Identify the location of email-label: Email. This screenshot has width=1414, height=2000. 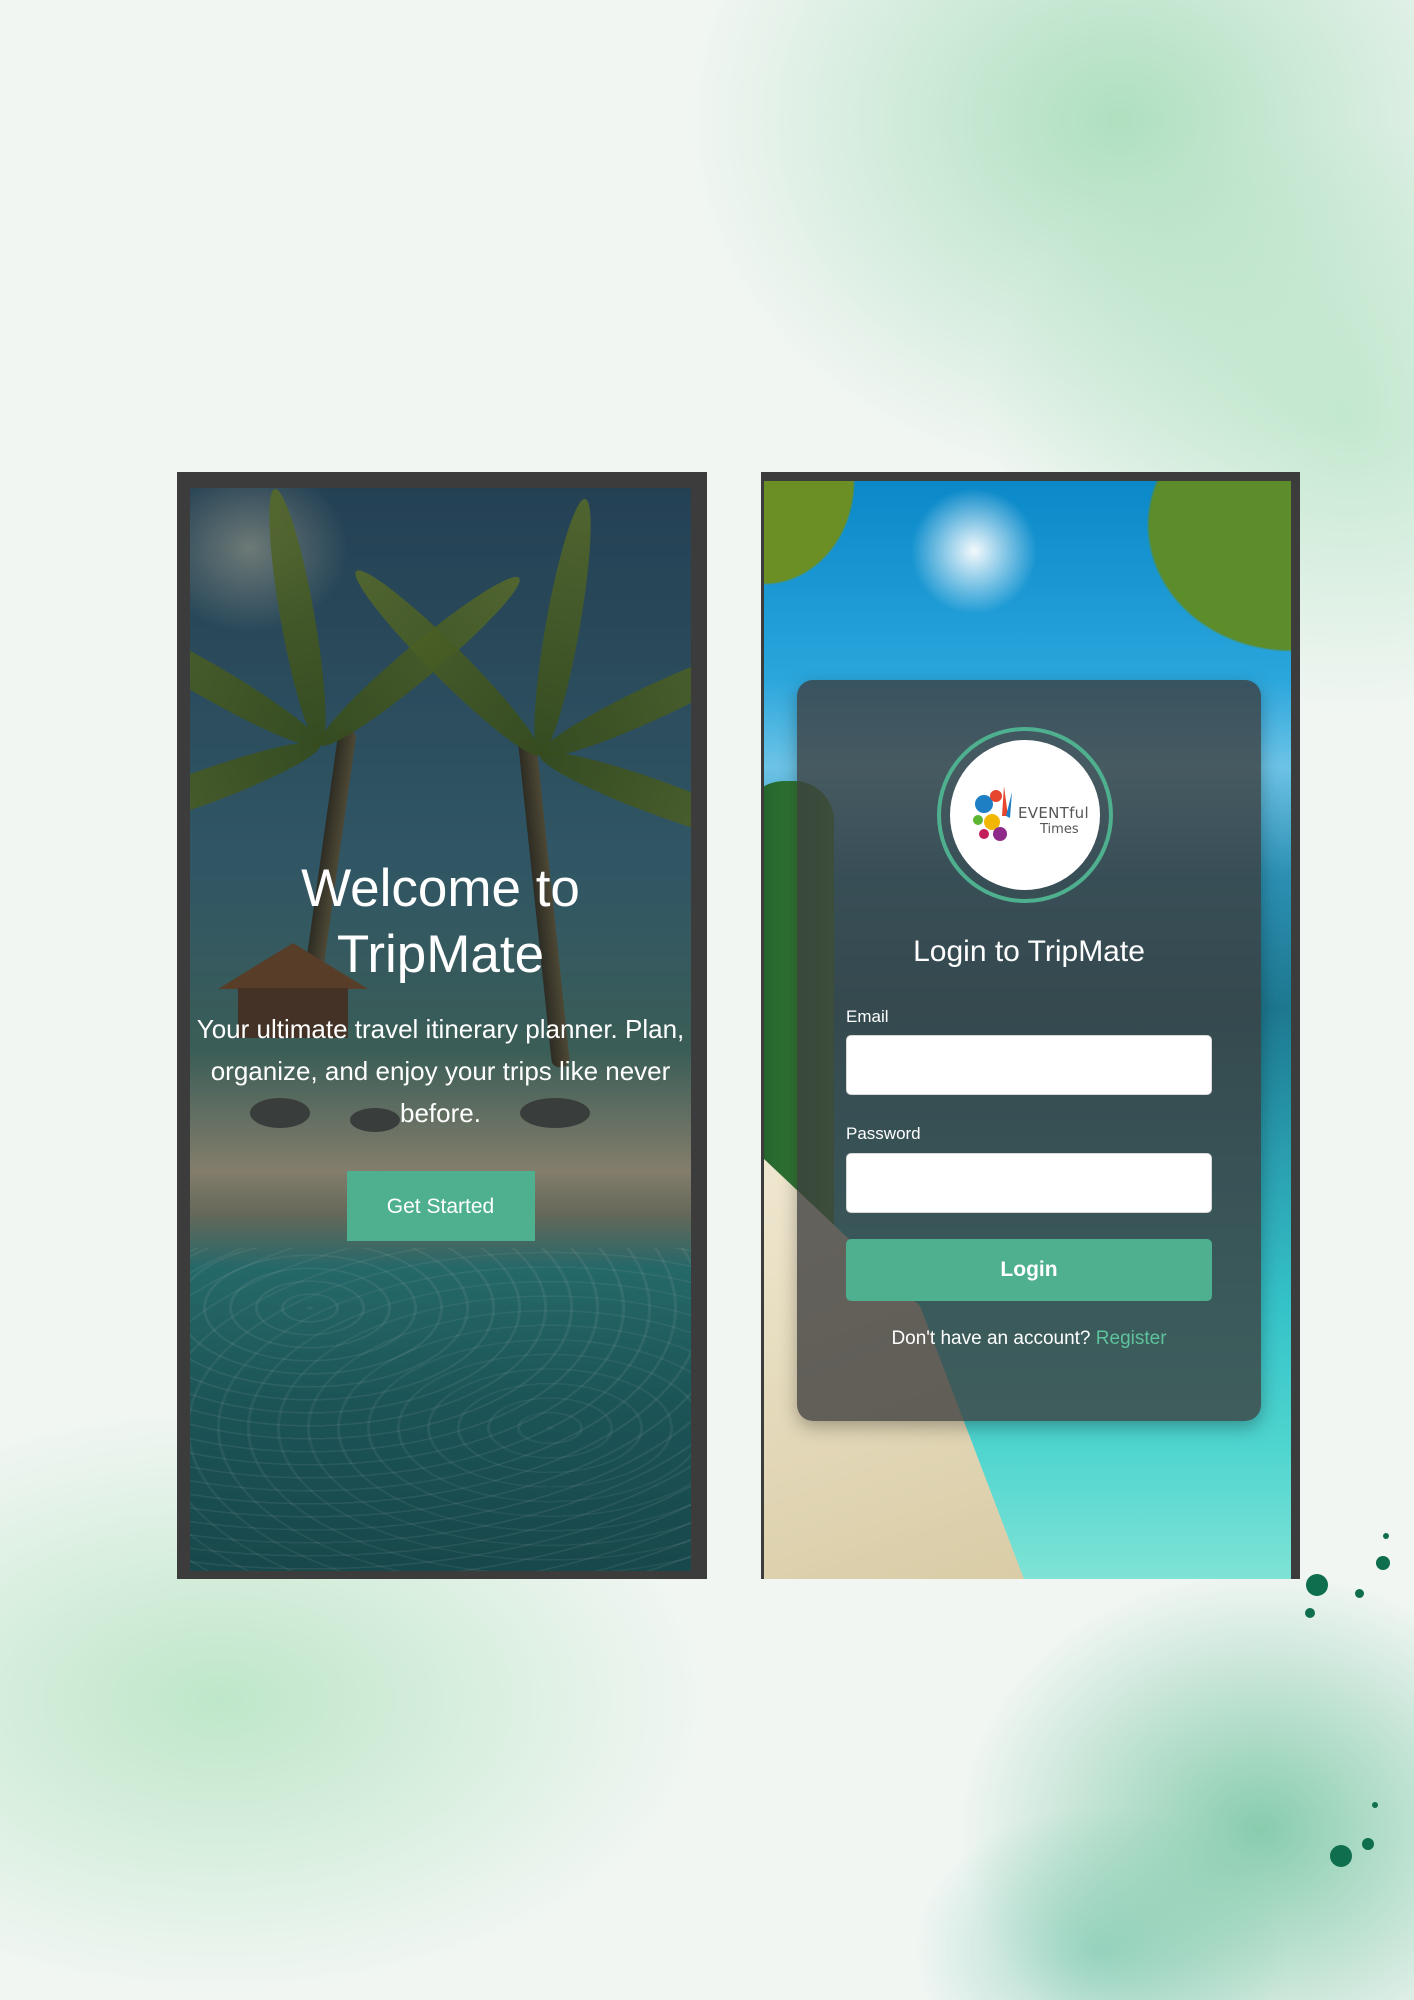
(867, 1016).